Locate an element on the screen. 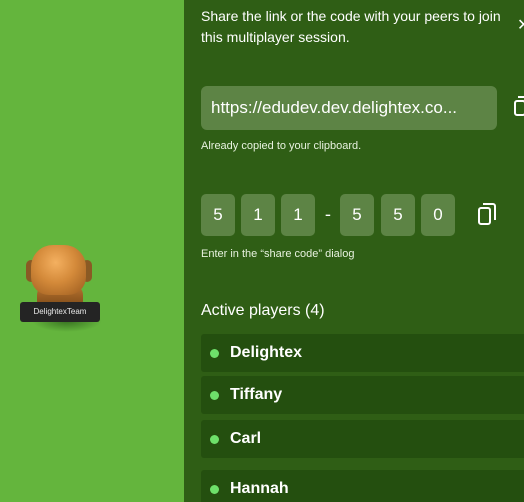  share-code-hint: Enter in the “share code” dialog is located at coordinates (278, 254).